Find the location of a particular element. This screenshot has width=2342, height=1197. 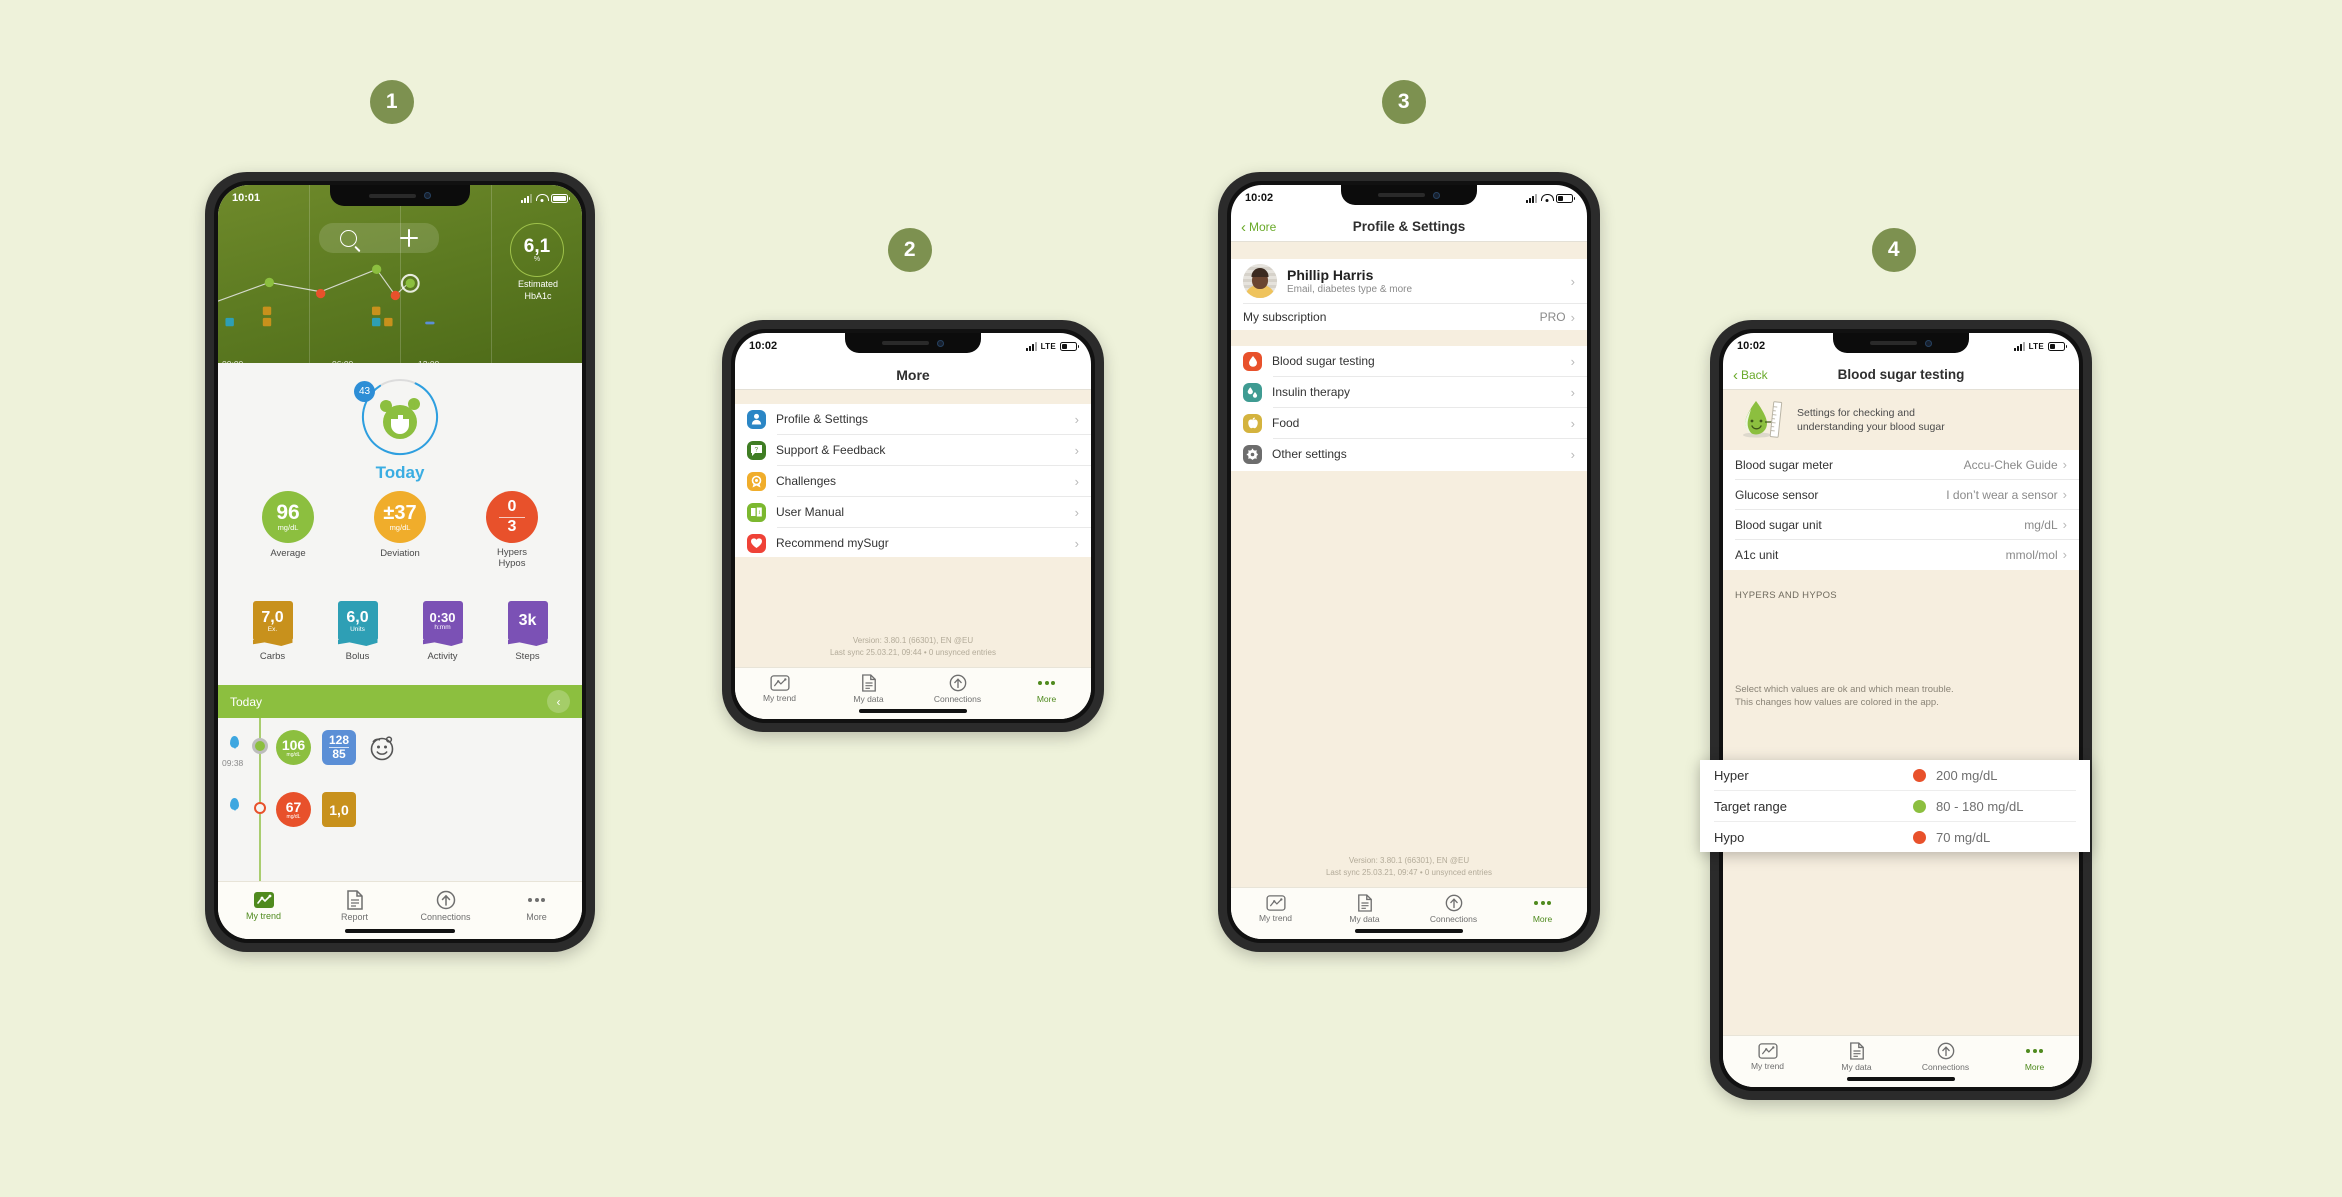

setting-row-blood-sugar-unit: Blood sugar unit mg/dL › is located at coordinates (1901, 524).